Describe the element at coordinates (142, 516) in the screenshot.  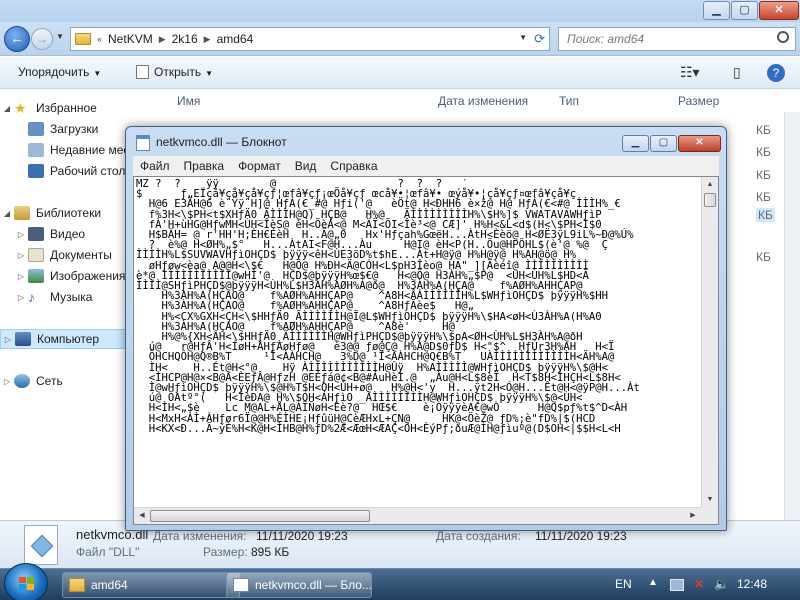
I see `scroll-left-icon: ◀` at that location.